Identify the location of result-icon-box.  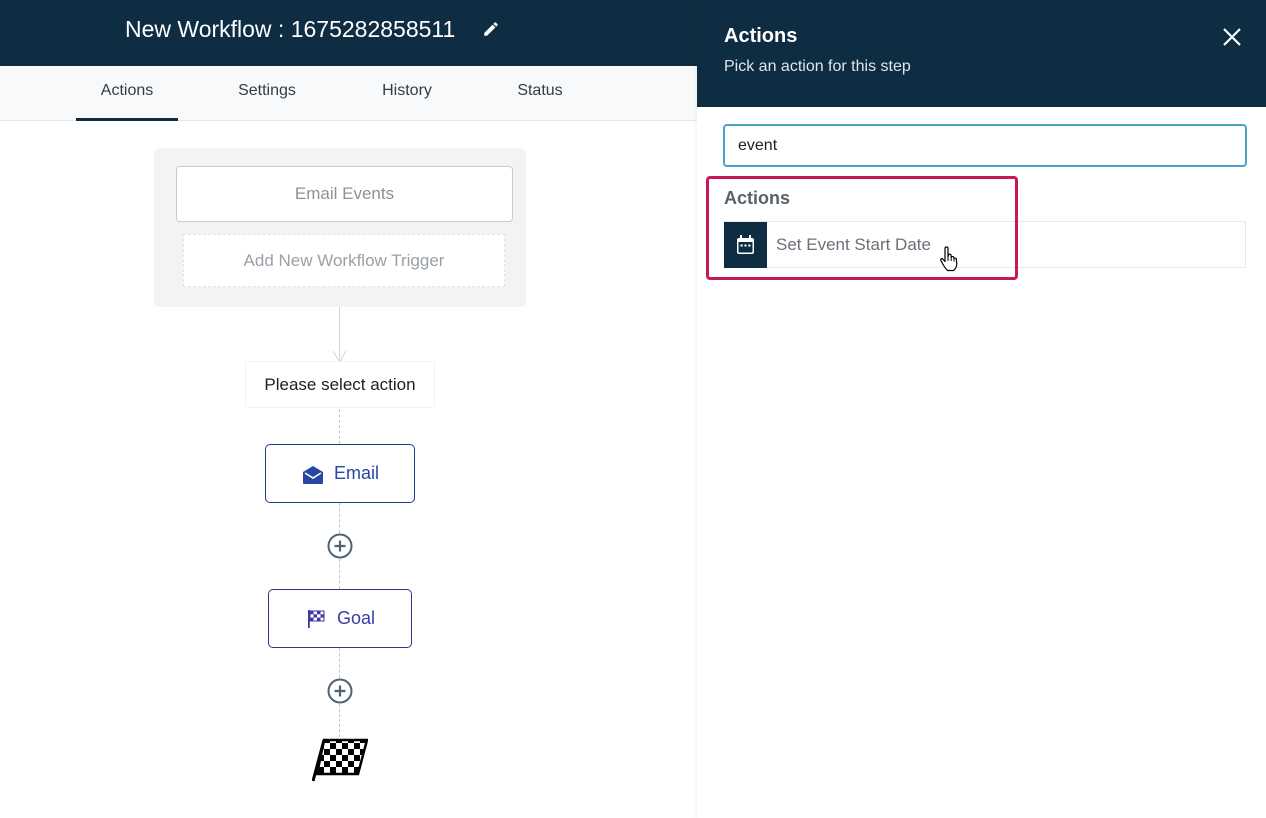
(745, 245).